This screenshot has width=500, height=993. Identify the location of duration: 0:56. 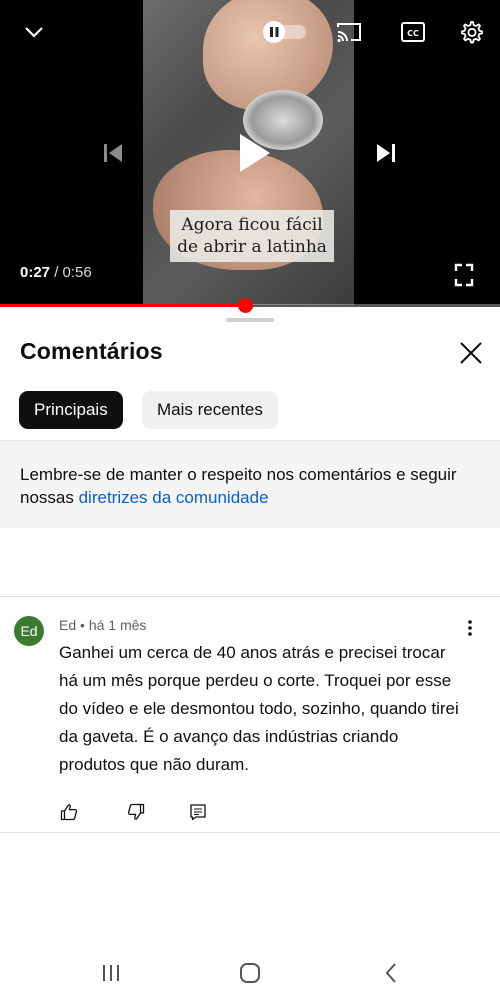
(77, 272).